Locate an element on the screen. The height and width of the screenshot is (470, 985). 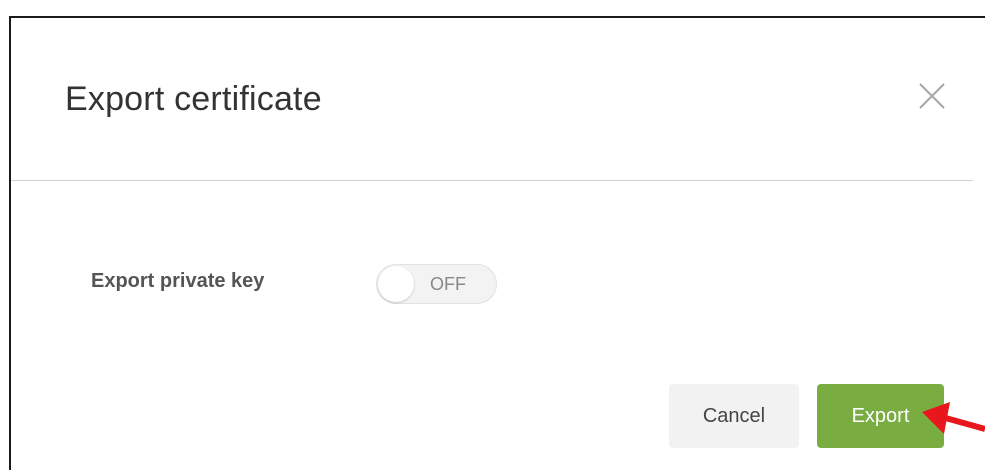
close-icon is located at coordinates (932, 96).